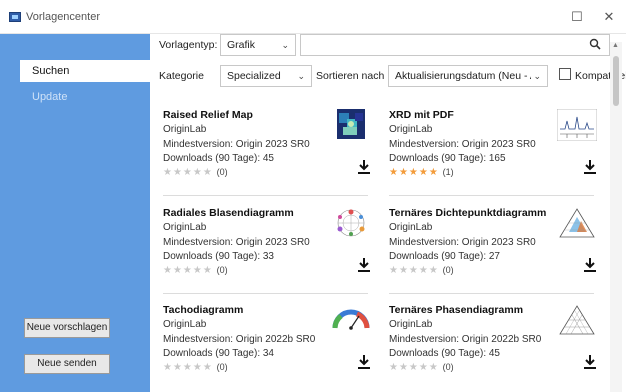 The height and width of the screenshot is (392, 626). I want to click on suggest-new-button: Neue vorschlagen, so click(67, 328).